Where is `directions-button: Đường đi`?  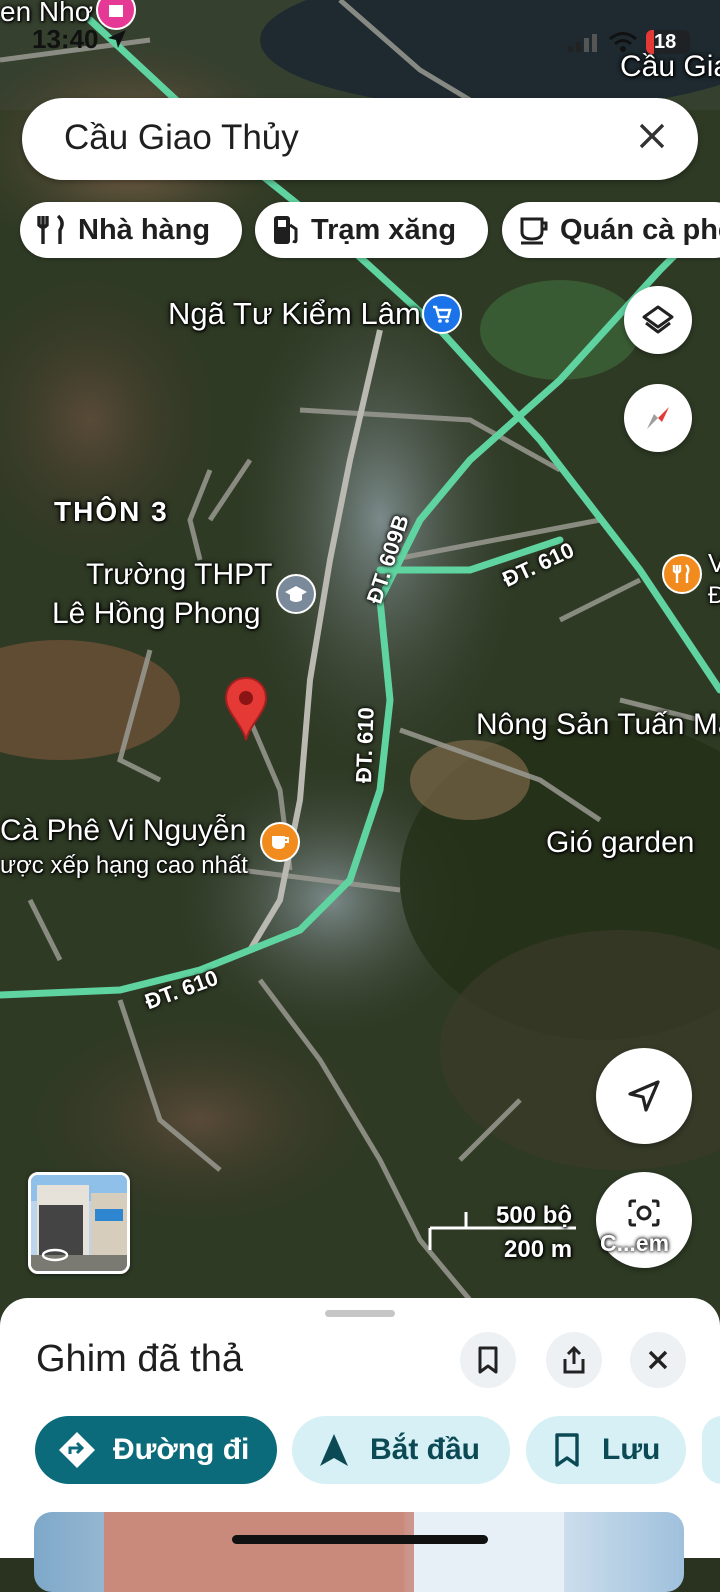
directions-button: Đường đi is located at coordinates (156, 1450).